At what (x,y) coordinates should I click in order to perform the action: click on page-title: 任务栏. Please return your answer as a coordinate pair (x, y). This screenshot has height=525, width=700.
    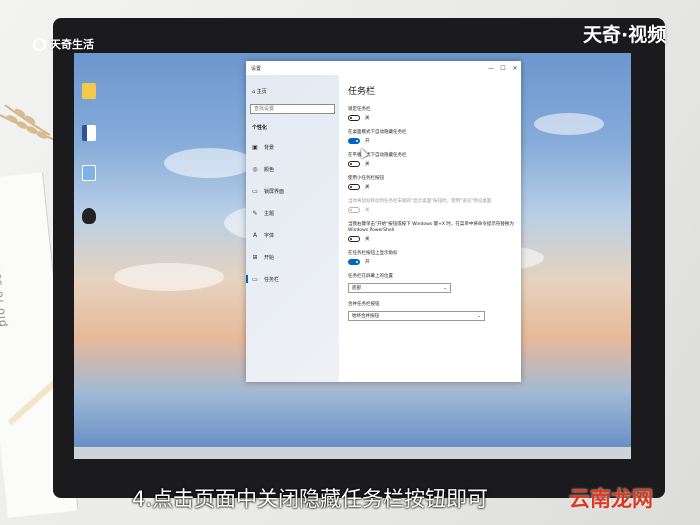
    Looking at the image, I should click on (362, 92).